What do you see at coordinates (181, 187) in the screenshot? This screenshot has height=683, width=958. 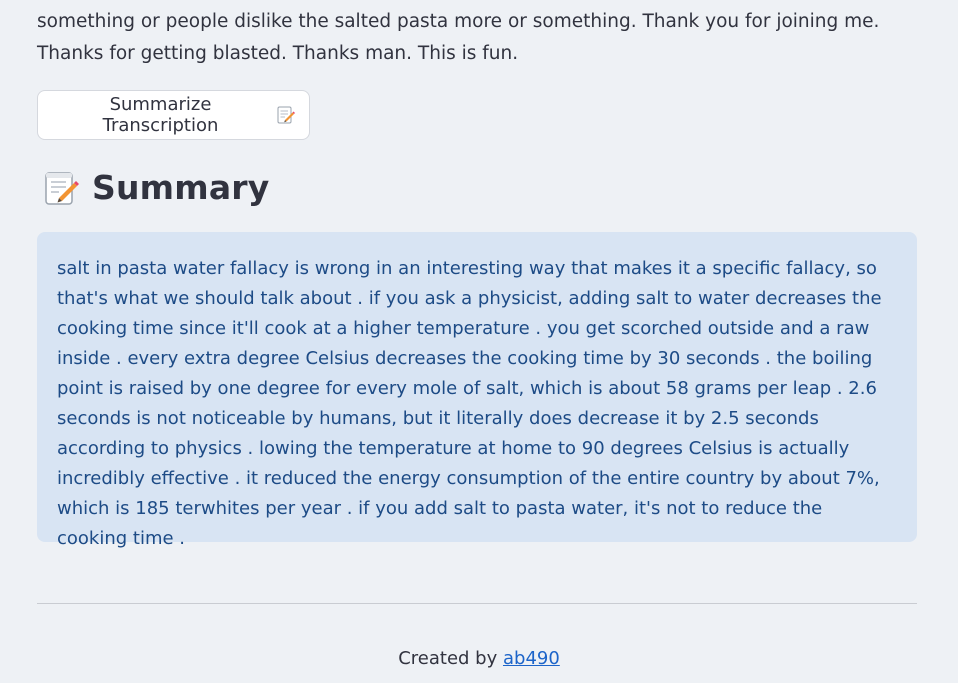 I see `summary-title: Summary` at bounding box center [181, 187].